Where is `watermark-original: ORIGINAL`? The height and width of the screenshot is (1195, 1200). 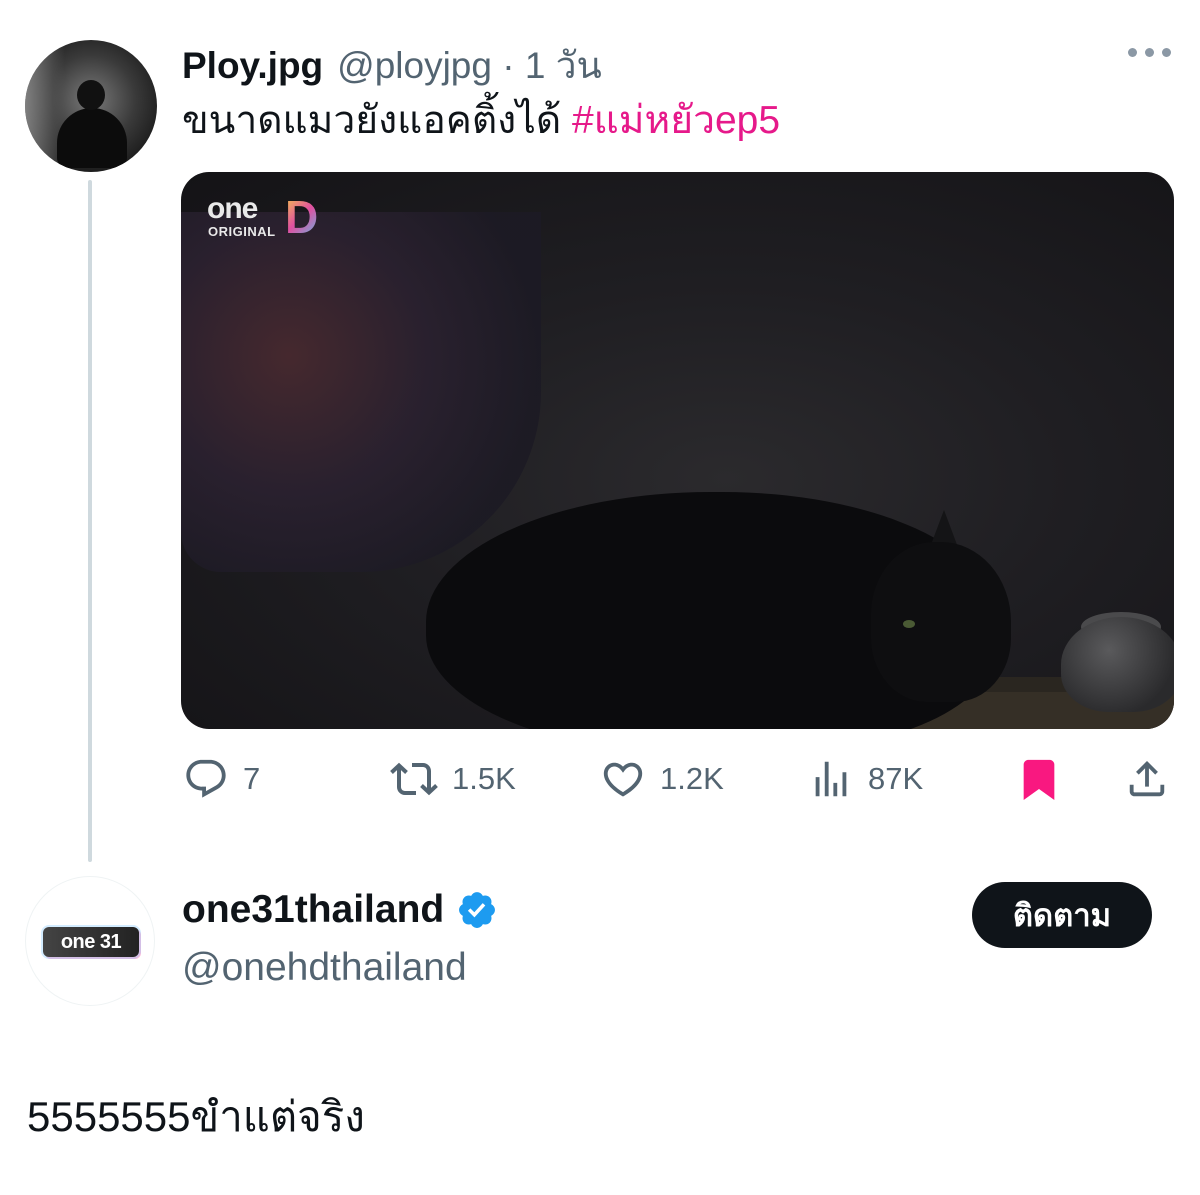
watermark-original: ORIGINAL is located at coordinates (242, 231).